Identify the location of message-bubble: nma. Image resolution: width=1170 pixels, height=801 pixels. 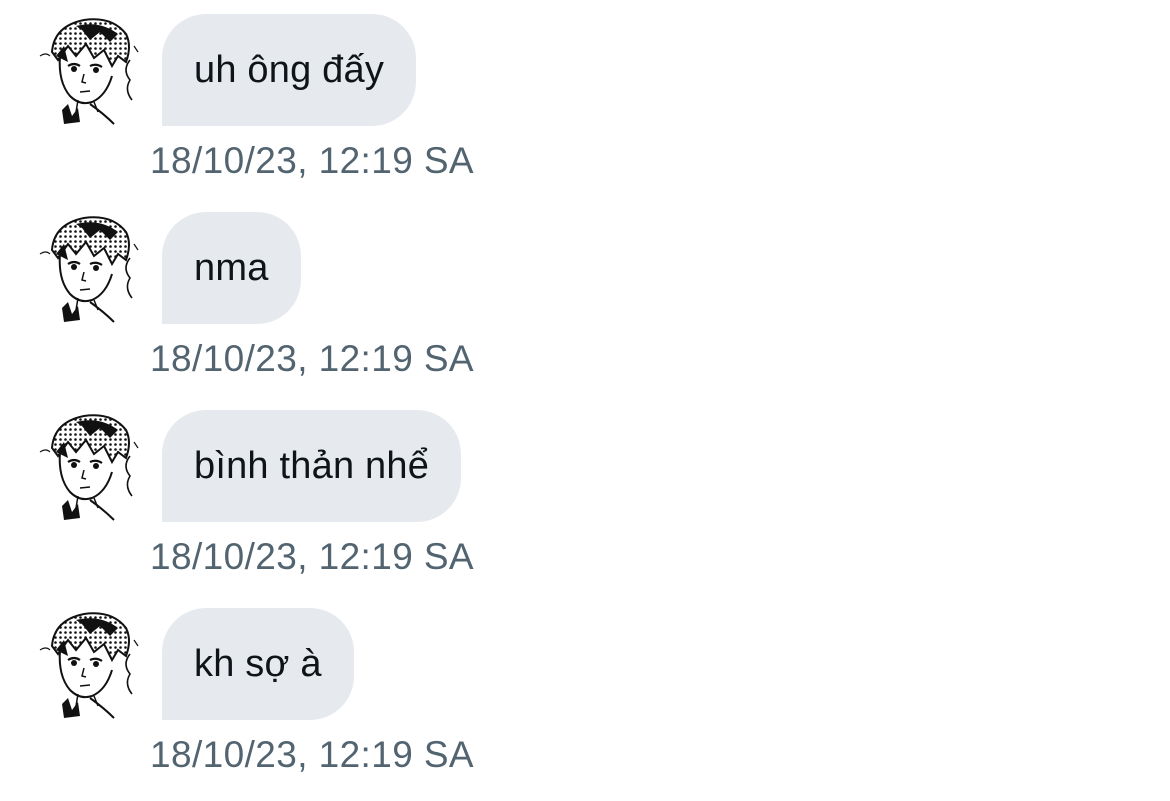
(231, 268).